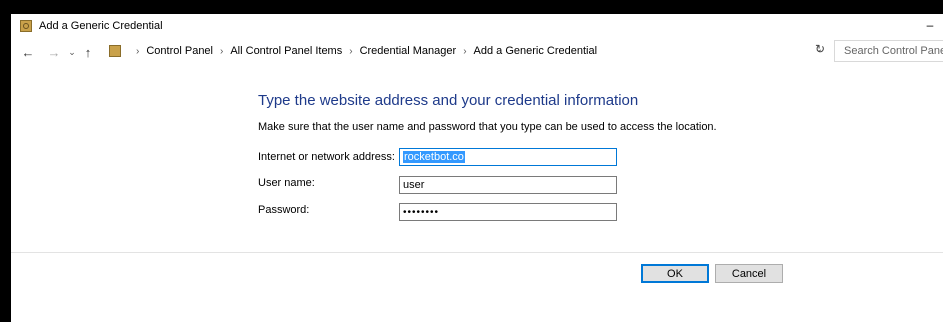 Image resolution: width=943 pixels, height=322 pixels. What do you see at coordinates (536, 51) in the screenshot?
I see `breadcrumb-add-generic-credential: Add a Generic Credential` at bounding box center [536, 51].